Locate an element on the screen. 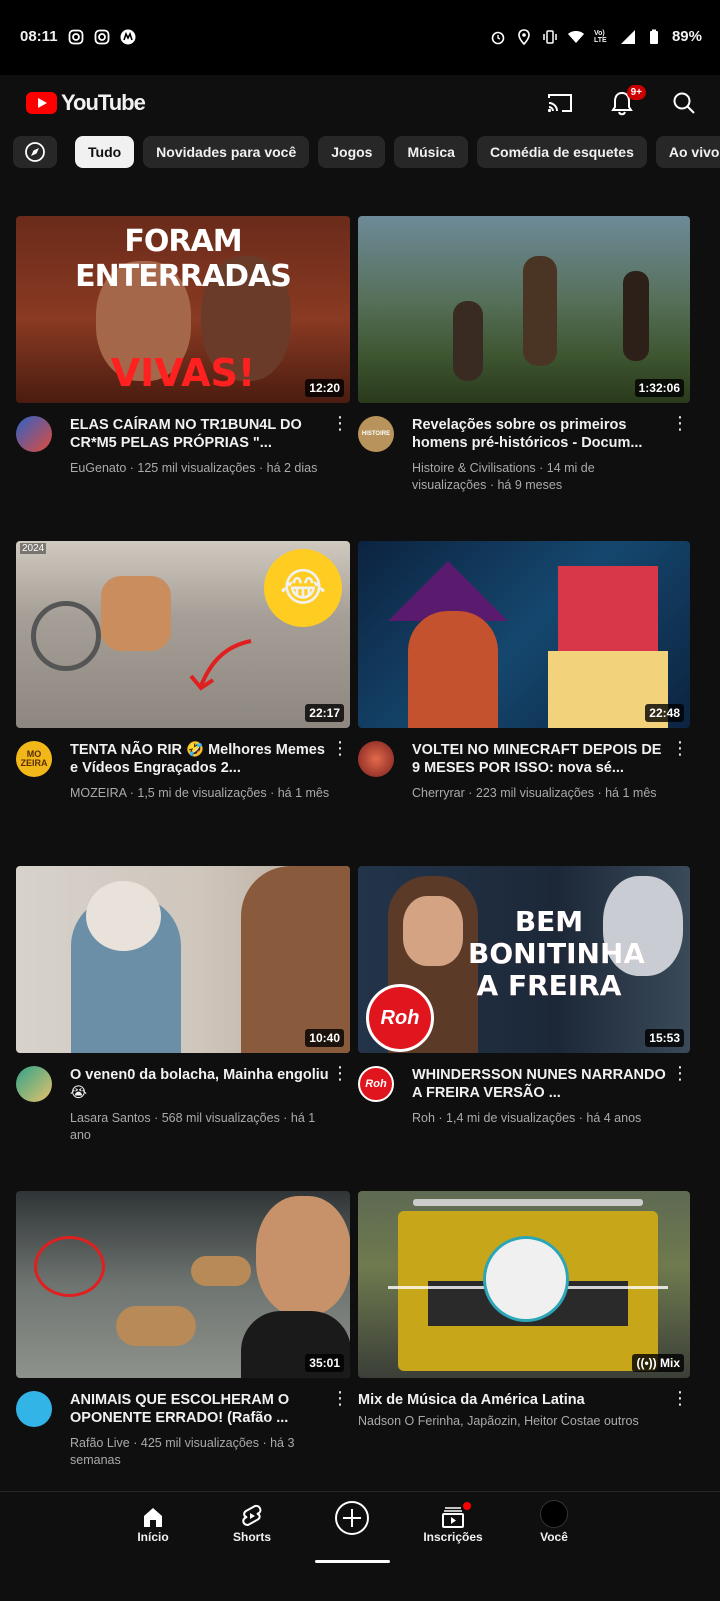 This screenshot has height=1601, width=720. video-duration: 12:20 is located at coordinates (324, 388).